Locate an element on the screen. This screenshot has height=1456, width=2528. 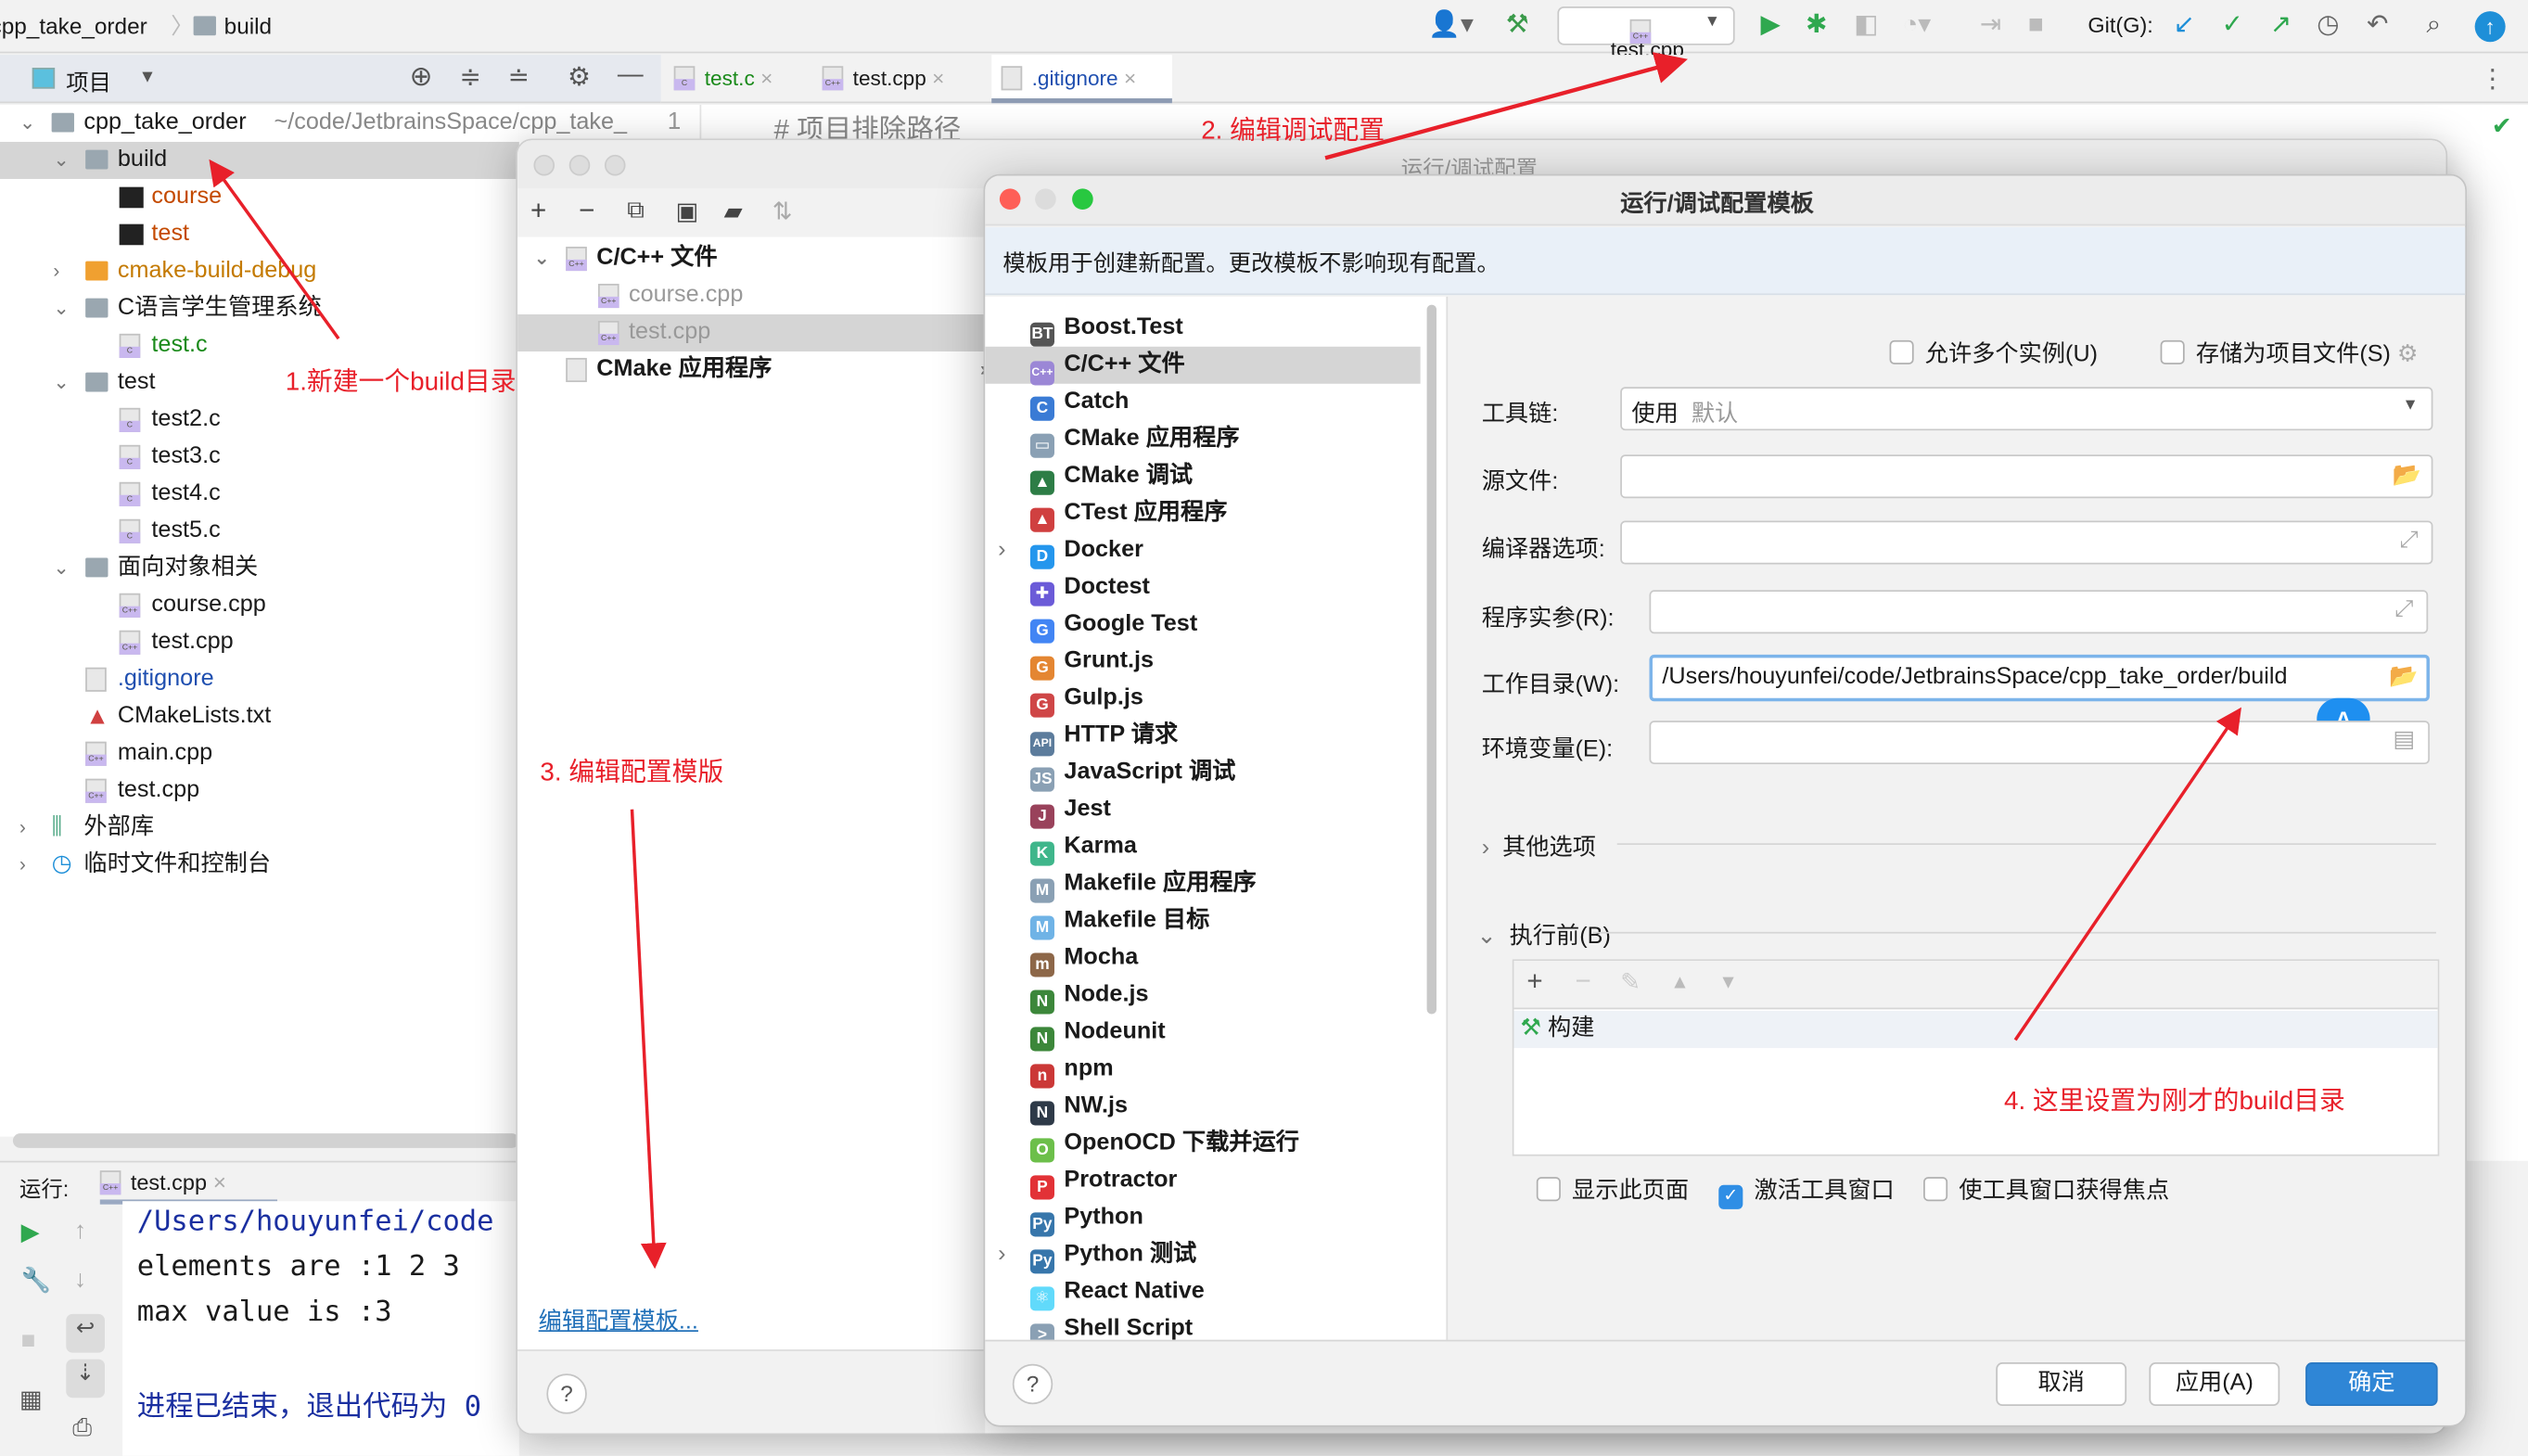
config-tree-item: C++ course.cpp is located at coordinates (751, 295).